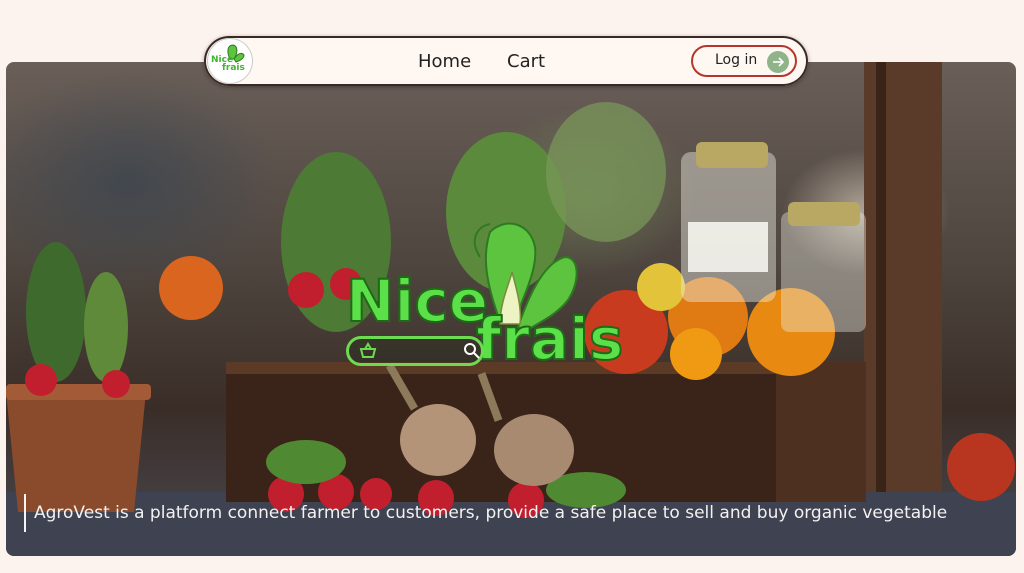 Image resolution: width=1024 pixels, height=573 pixels. Describe the element at coordinates (444, 61) in the screenshot. I see `nav-link-home: Home` at that location.